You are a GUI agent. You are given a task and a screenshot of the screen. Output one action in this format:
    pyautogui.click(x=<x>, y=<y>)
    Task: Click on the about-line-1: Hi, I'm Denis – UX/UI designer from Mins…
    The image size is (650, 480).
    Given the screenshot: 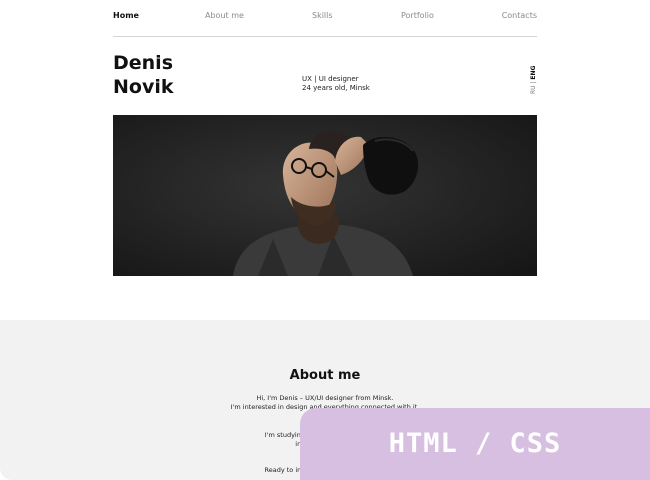 What is the action you would take?
    pyautogui.click(x=325, y=398)
    